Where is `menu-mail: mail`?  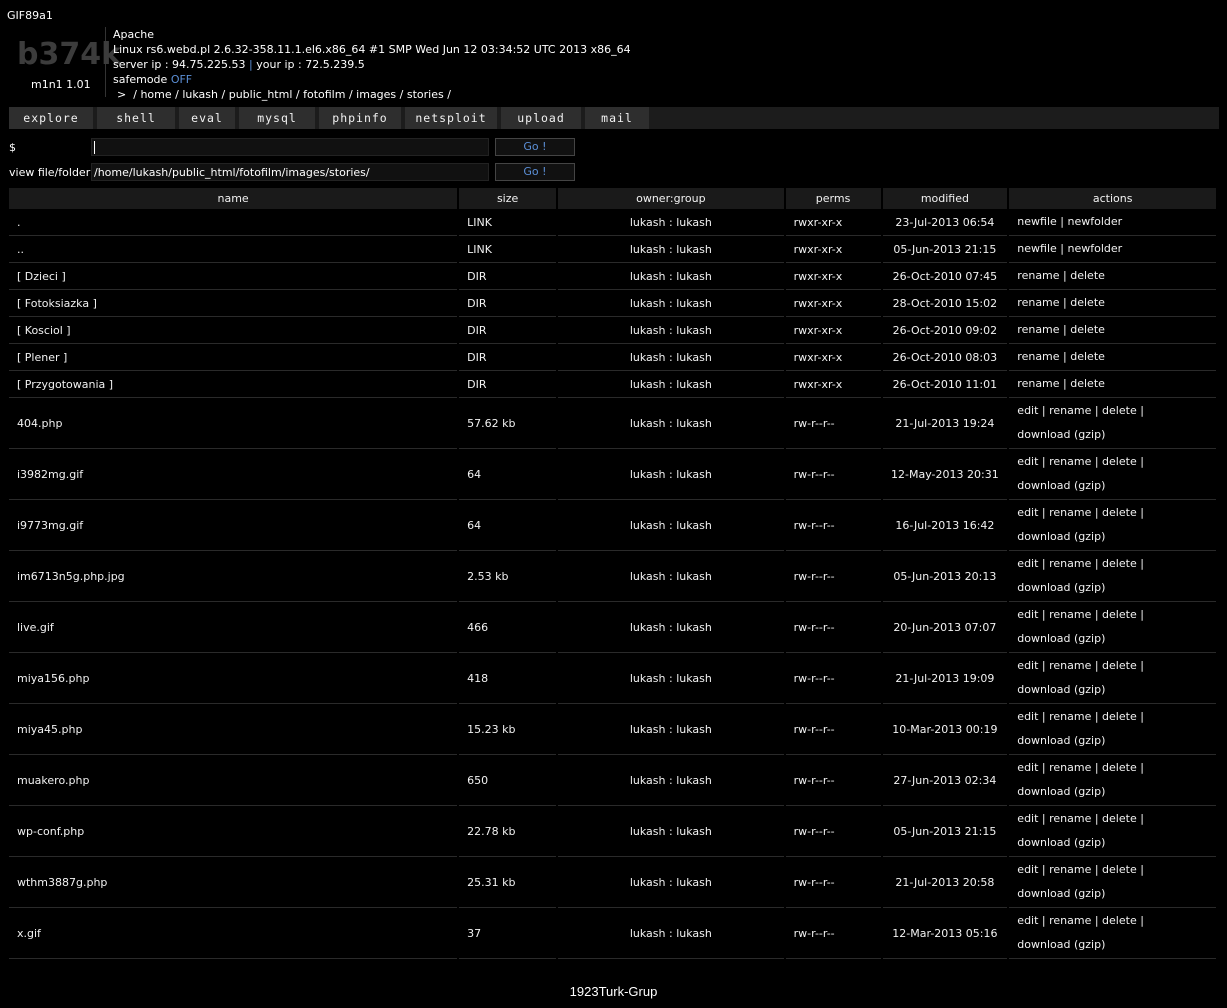
menu-mail: mail is located at coordinates (617, 118).